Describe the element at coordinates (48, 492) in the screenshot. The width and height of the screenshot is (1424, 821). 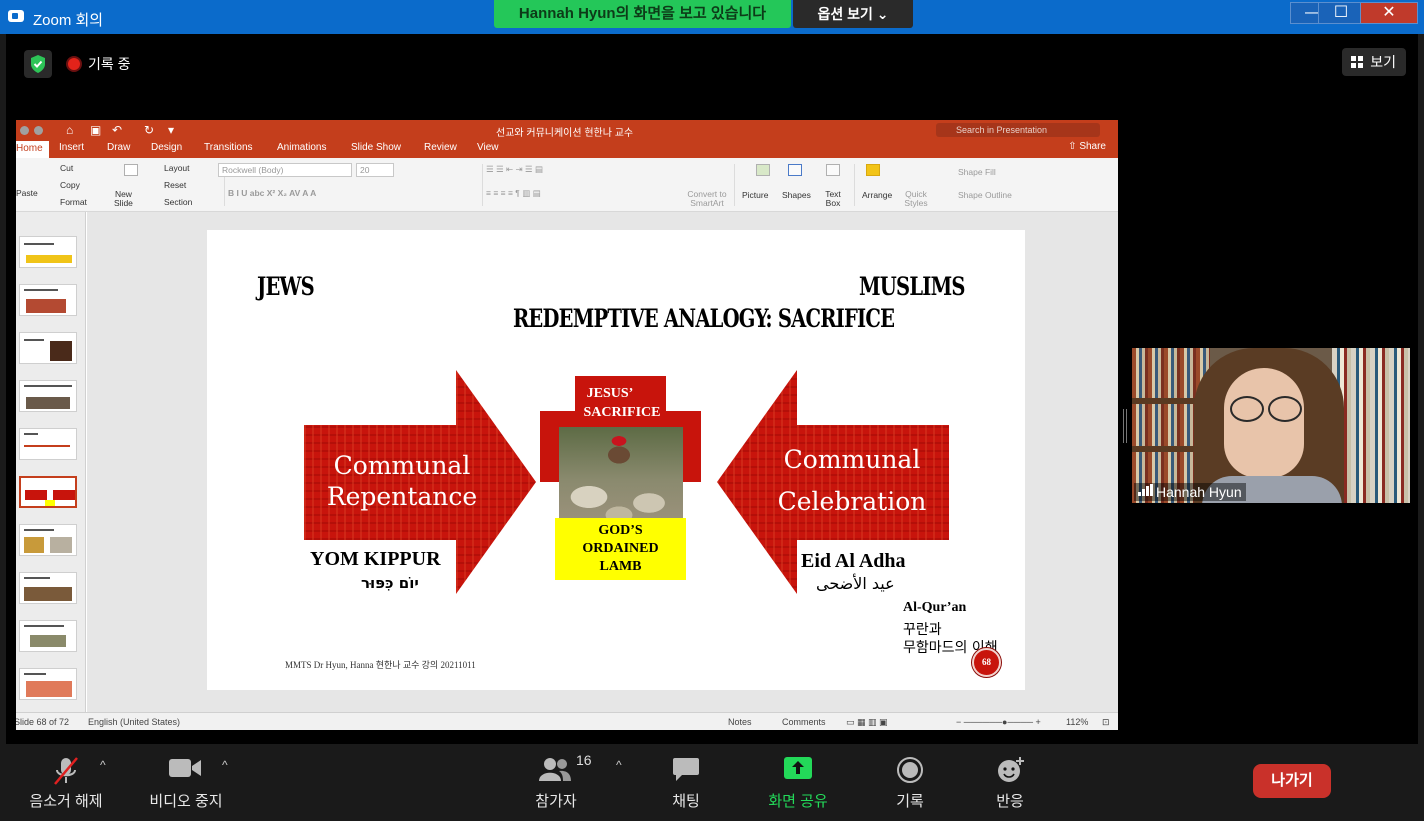
I see `slide-thumbnail-selected` at that location.